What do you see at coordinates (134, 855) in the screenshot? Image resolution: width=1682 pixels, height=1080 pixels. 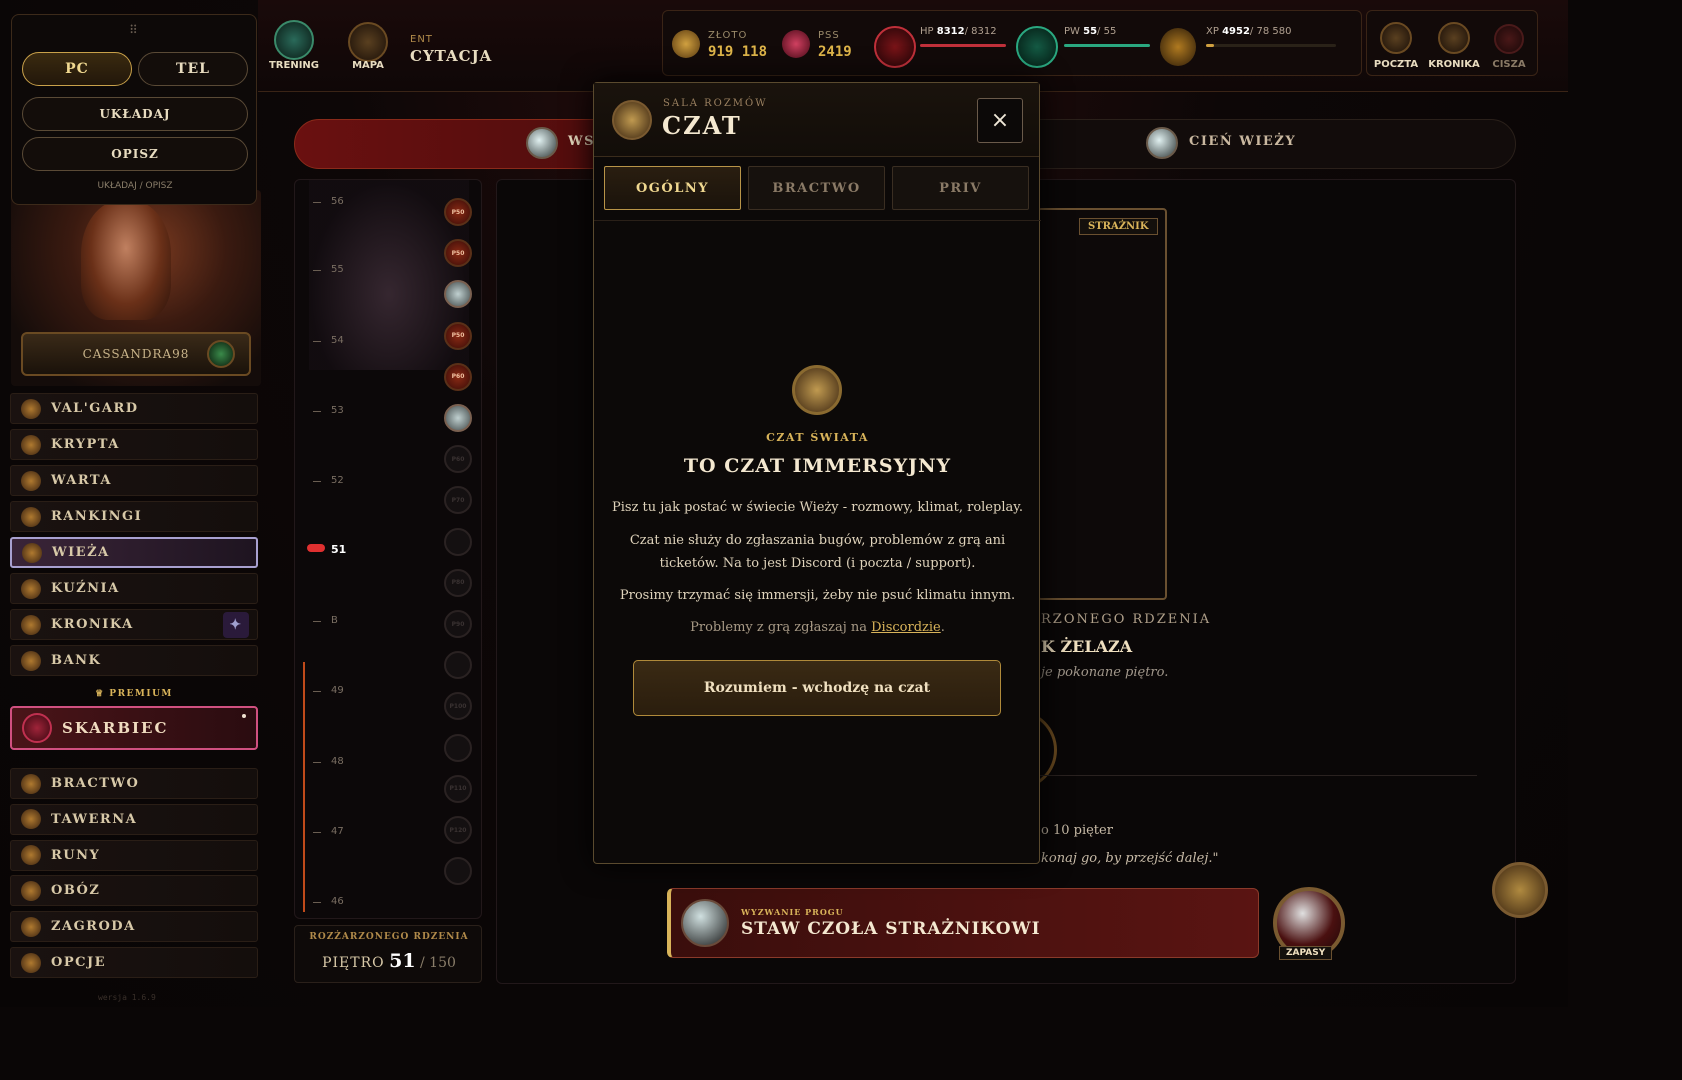 I see `sidebar-item: RUNY` at bounding box center [134, 855].